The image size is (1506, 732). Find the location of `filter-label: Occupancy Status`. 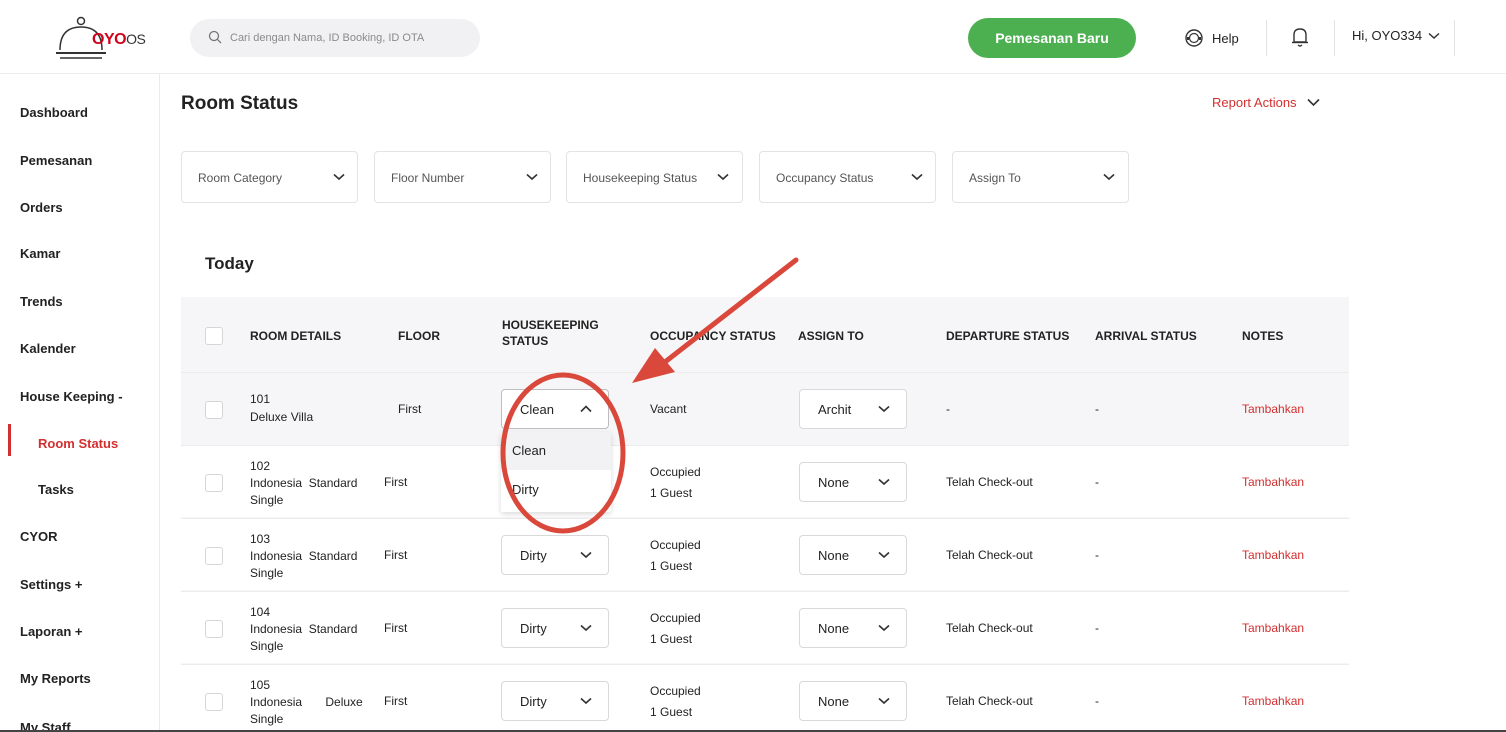

filter-label: Occupancy Status is located at coordinates (825, 178).